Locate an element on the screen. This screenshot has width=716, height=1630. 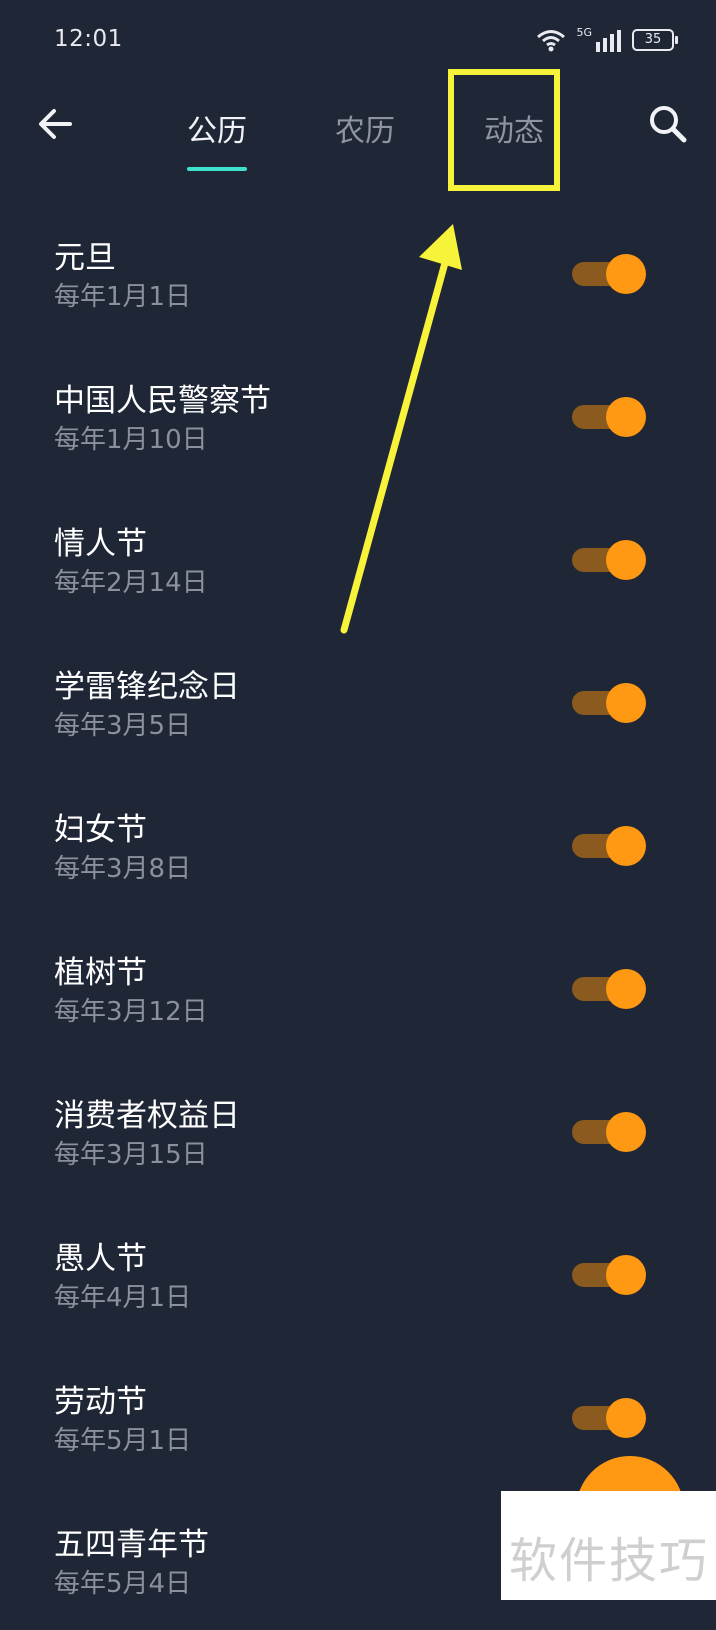
tab-gregorian: 公历 is located at coordinates (217, 128).